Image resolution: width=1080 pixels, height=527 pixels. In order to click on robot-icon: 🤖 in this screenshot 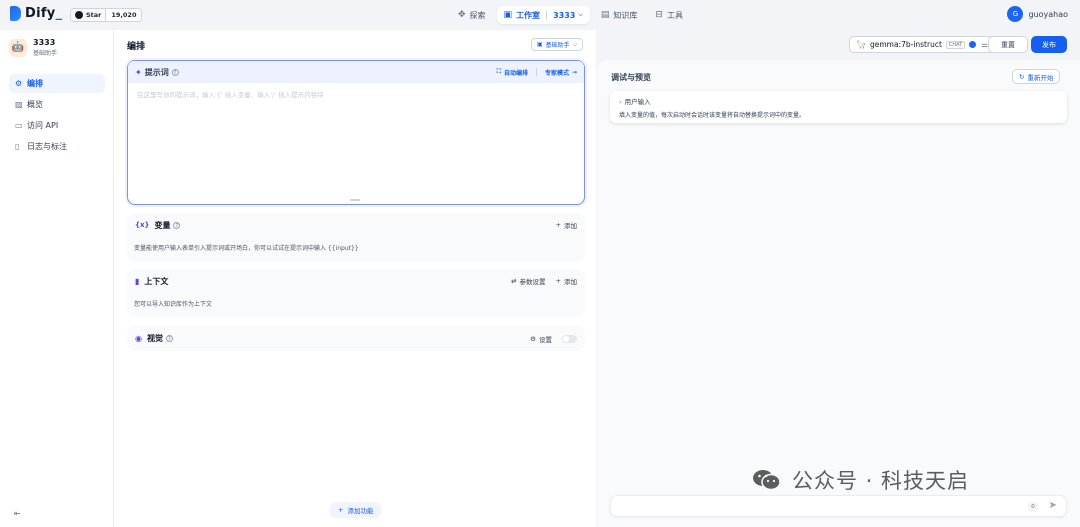, I will do `click(18, 47)`.